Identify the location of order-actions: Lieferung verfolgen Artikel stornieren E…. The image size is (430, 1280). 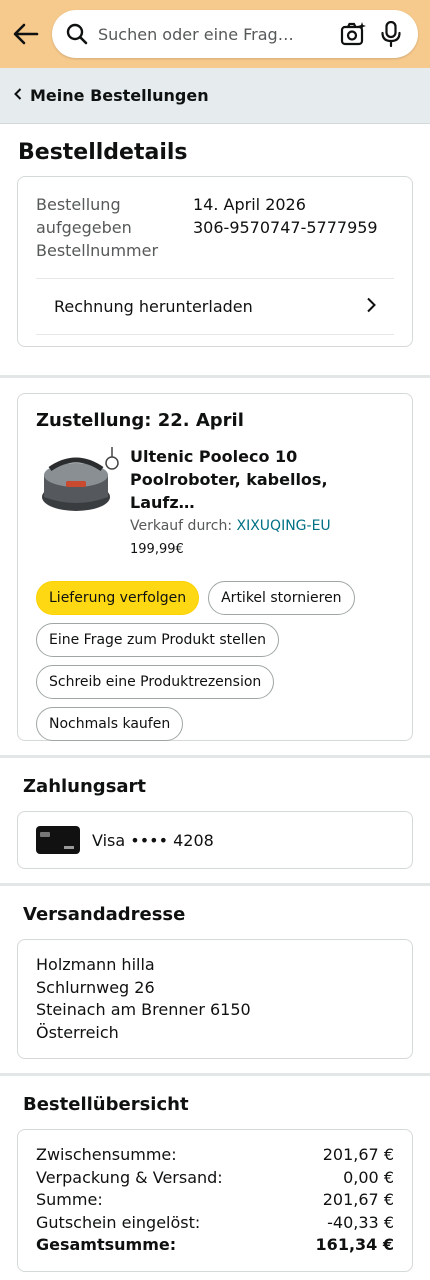
(215, 658).